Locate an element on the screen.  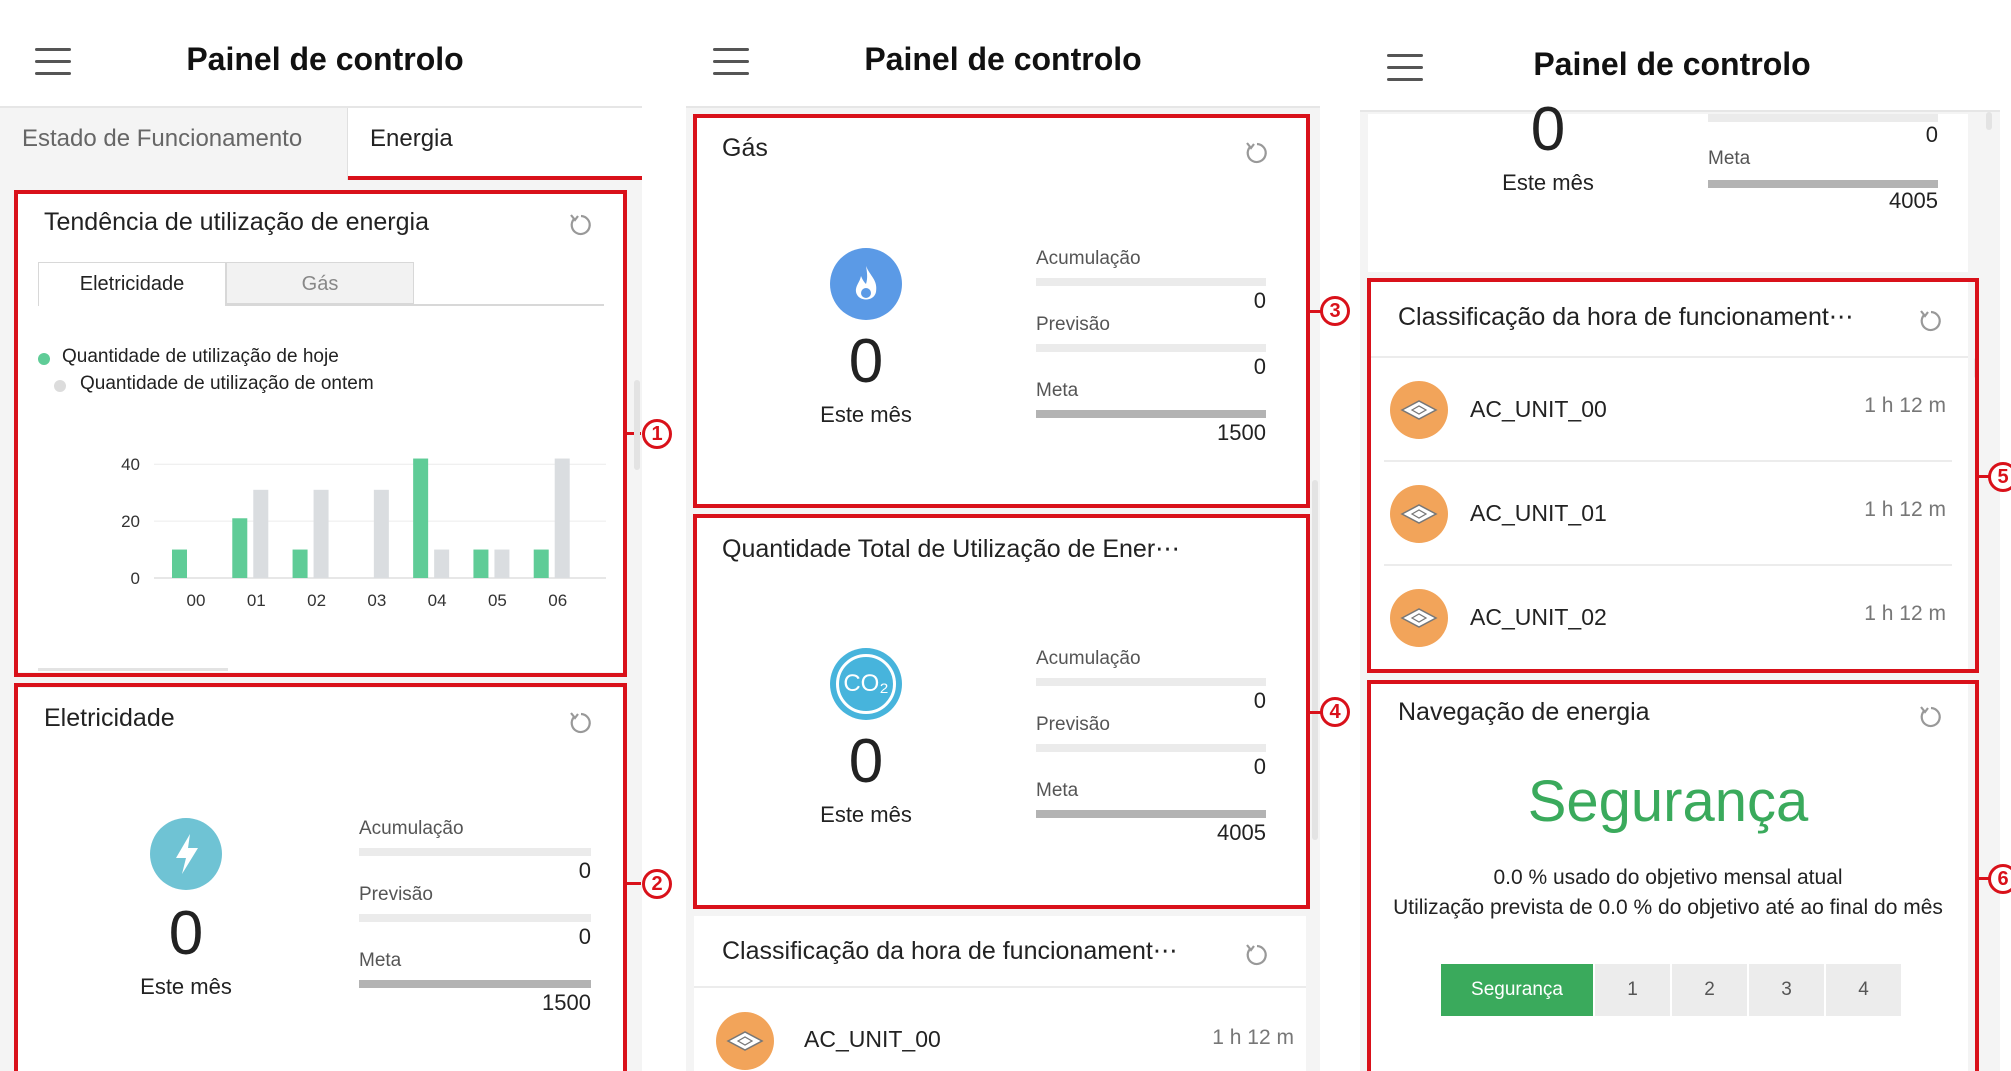
subtab-gas: Gás is located at coordinates (320, 283).